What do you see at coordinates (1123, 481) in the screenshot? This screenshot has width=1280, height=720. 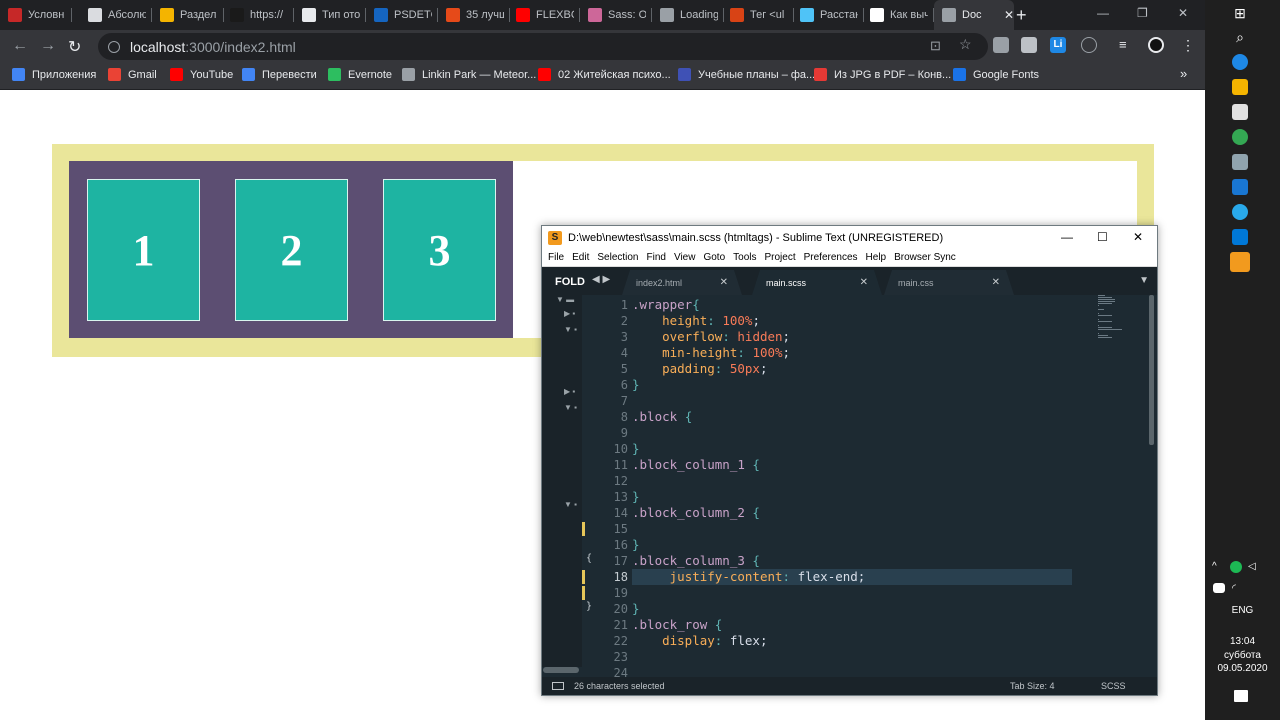 I see `minimap` at bounding box center [1123, 481].